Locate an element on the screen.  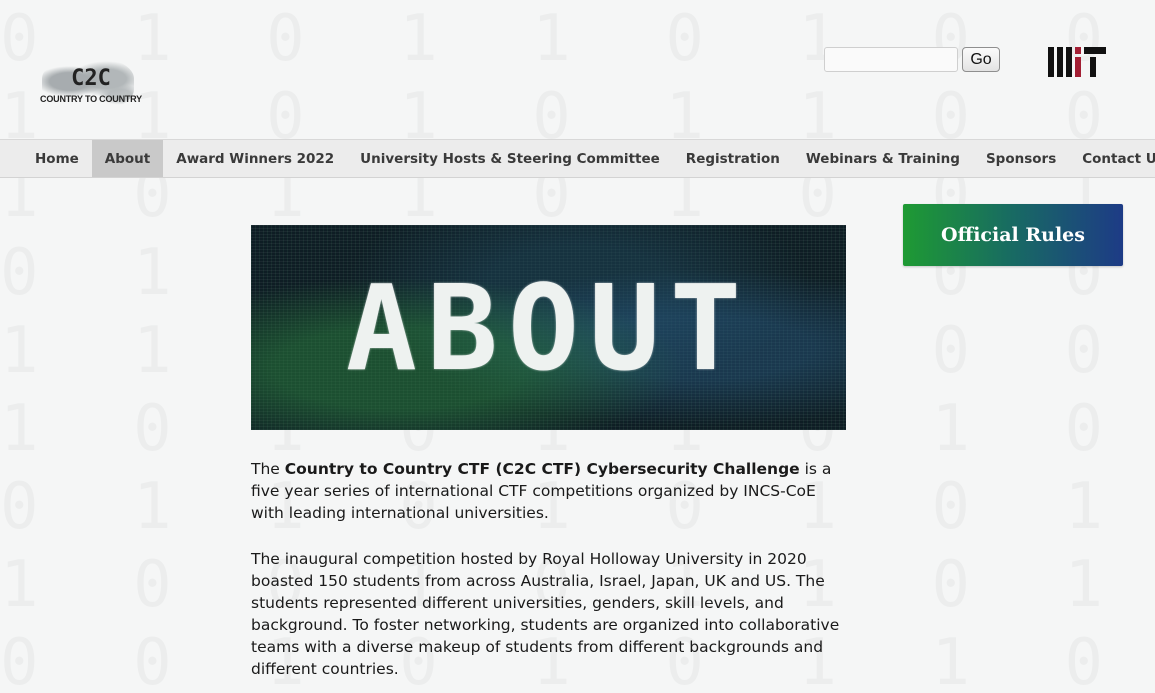
intro-prefix: The is located at coordinates (268, 469).